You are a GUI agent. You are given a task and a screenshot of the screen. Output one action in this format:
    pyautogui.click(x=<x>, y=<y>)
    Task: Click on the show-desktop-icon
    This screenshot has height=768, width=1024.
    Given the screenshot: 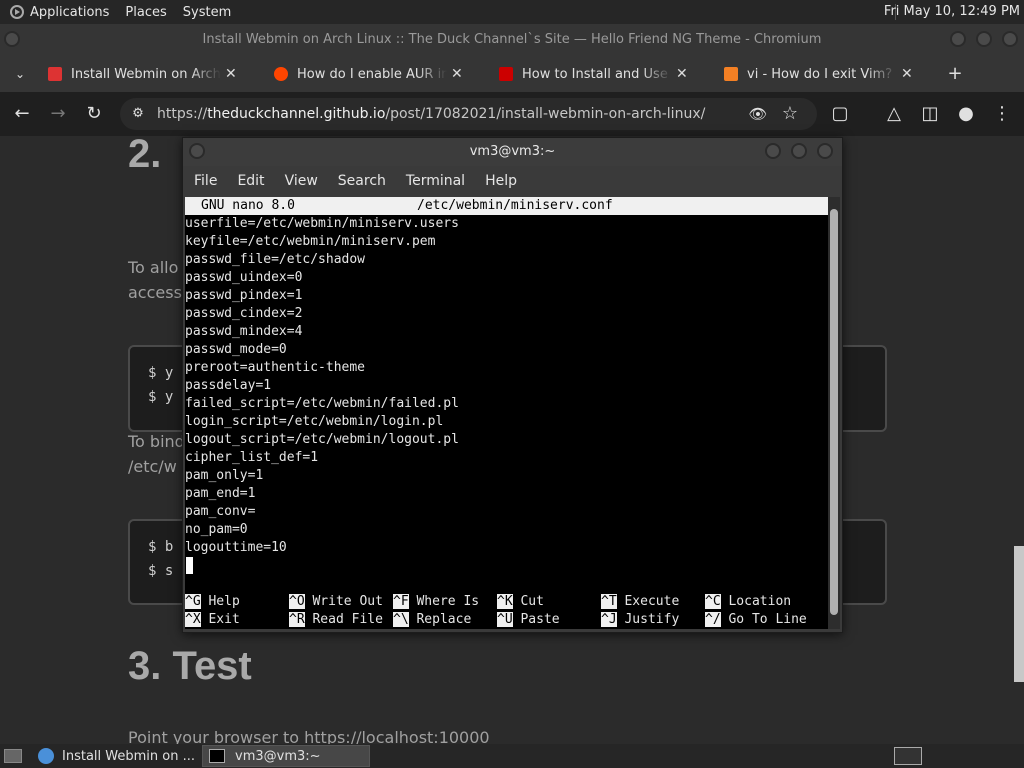 What is the action you would take?
    pyautogui.click(x=14, y=756)
    